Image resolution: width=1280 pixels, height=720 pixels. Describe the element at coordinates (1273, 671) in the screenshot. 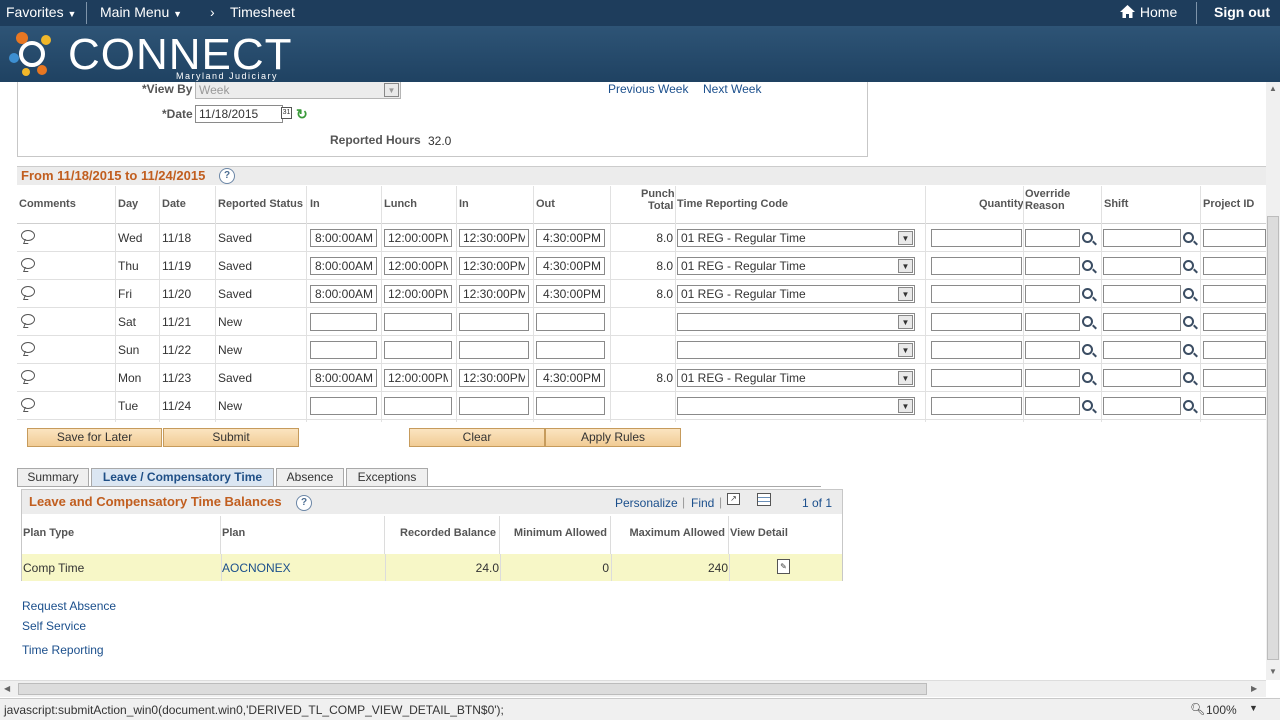

I see `scroll-down-icon: ▼` at that location.